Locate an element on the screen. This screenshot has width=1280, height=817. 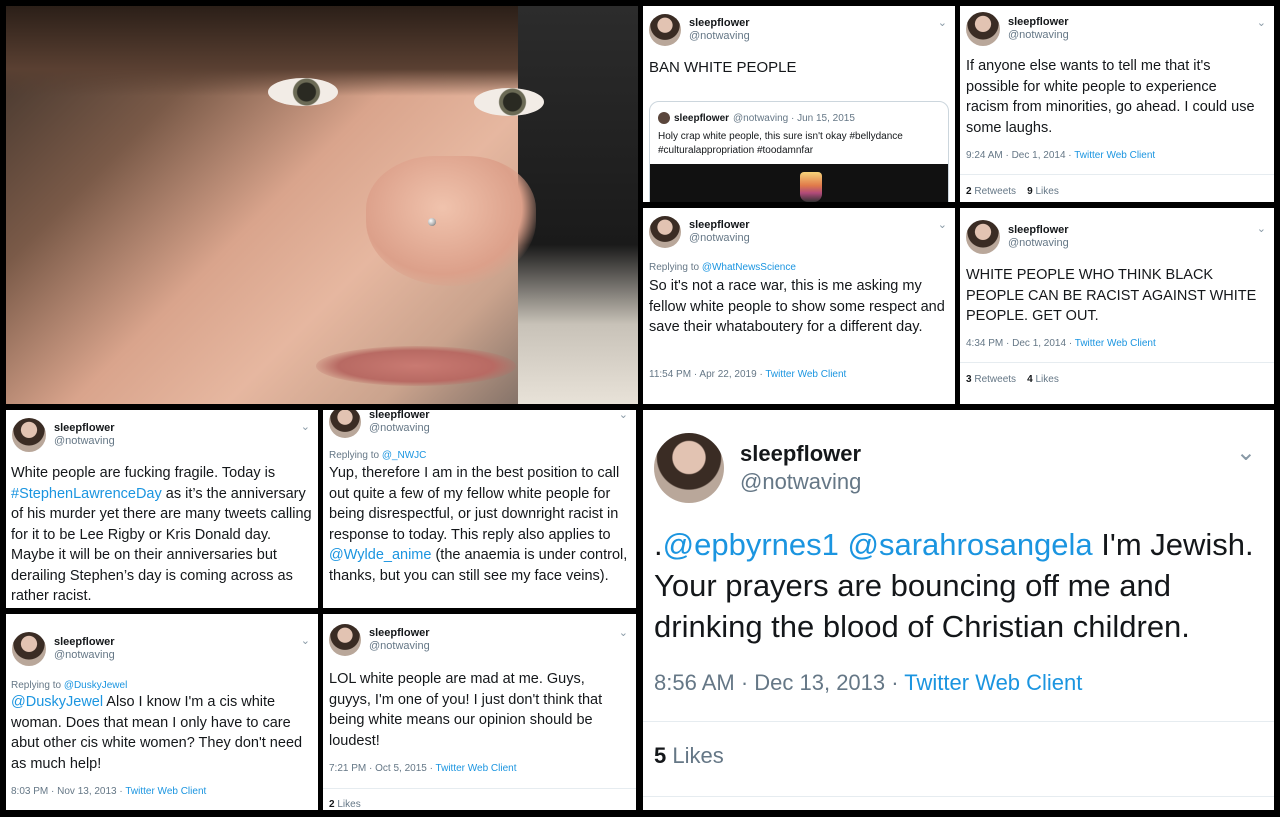
quoted-handle-date: @notwaving · Jun 15, 2015 is located at coordinates (794, 118).